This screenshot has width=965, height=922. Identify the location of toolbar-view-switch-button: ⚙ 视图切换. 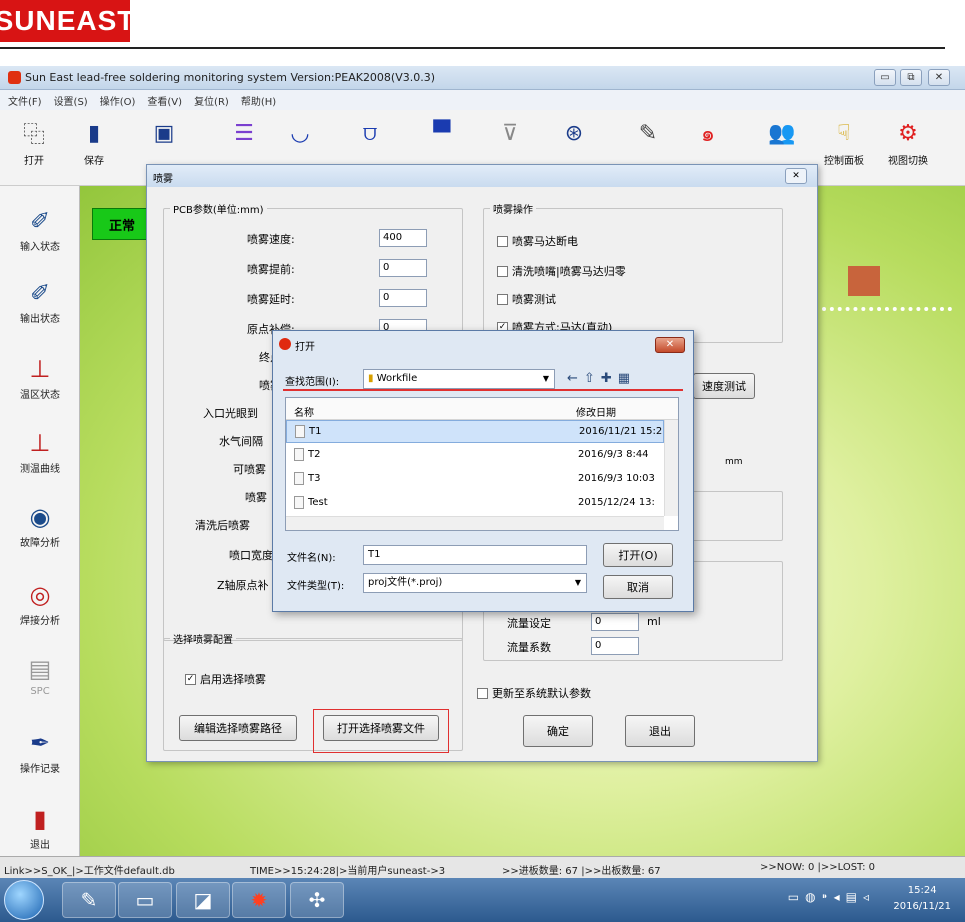
(908, 143).